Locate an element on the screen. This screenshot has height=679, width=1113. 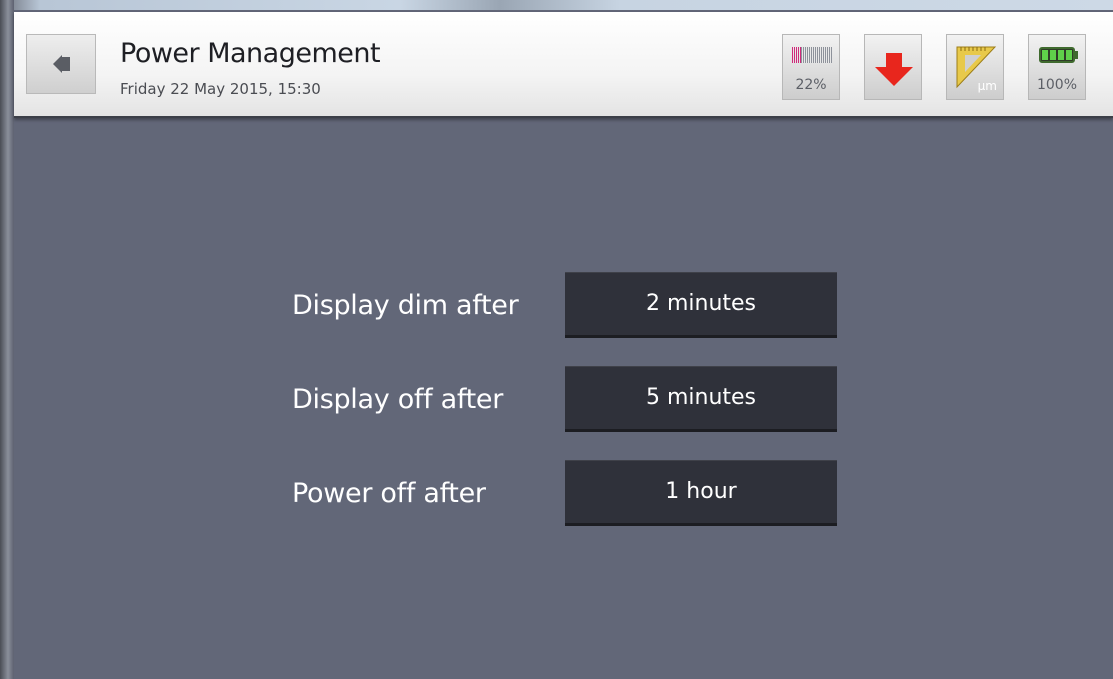
display-dim-selector: 2 minutes is located at coordinates (701, 305).